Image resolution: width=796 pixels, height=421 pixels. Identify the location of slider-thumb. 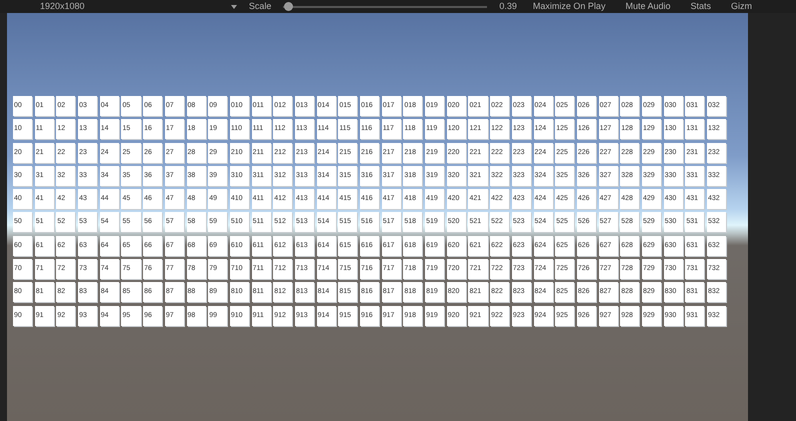
(288, 6).